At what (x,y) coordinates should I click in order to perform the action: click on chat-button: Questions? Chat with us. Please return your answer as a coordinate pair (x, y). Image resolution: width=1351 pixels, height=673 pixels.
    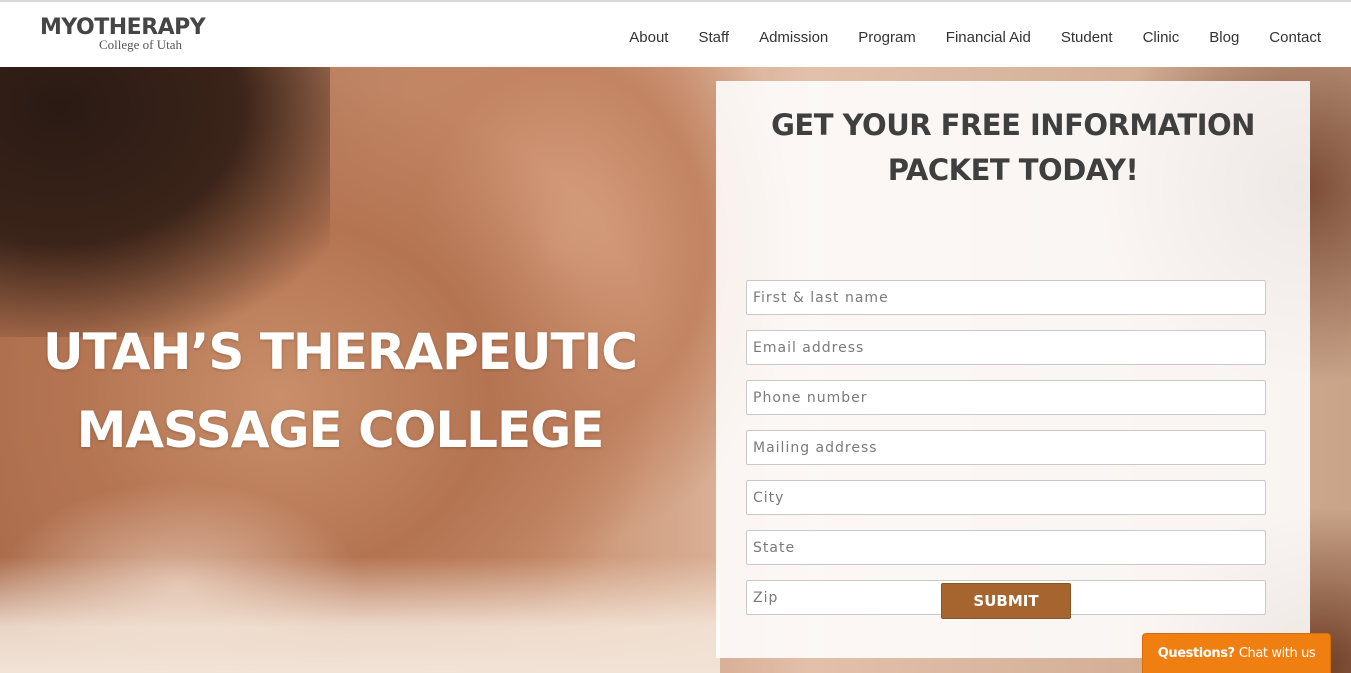
    Looking at the image, I should click on (1236, 653).